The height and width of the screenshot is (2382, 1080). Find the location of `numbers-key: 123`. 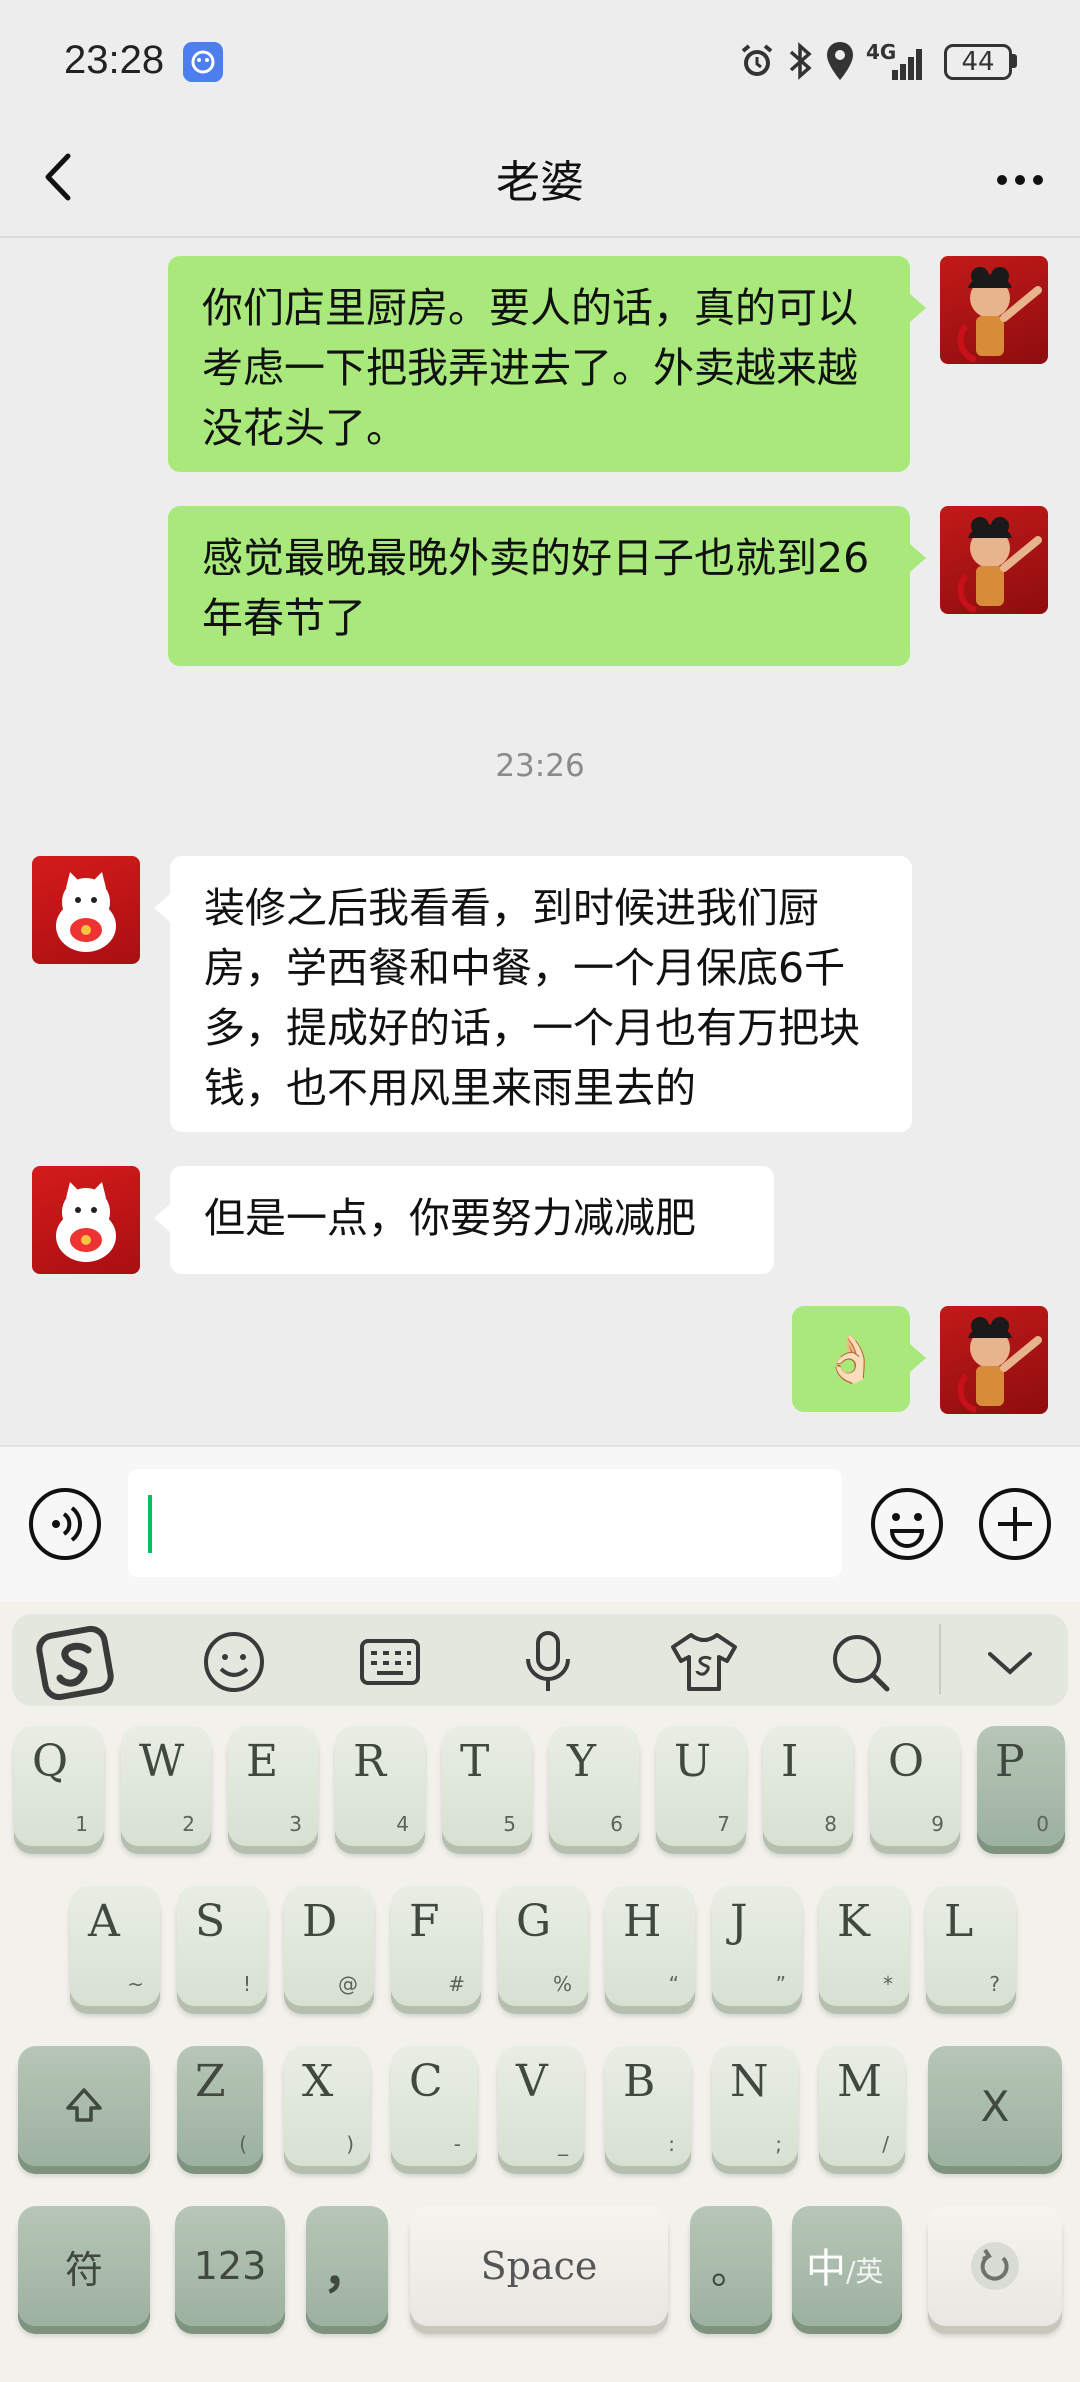

numbers-key: 123 is located at coordinates (230, 2266).